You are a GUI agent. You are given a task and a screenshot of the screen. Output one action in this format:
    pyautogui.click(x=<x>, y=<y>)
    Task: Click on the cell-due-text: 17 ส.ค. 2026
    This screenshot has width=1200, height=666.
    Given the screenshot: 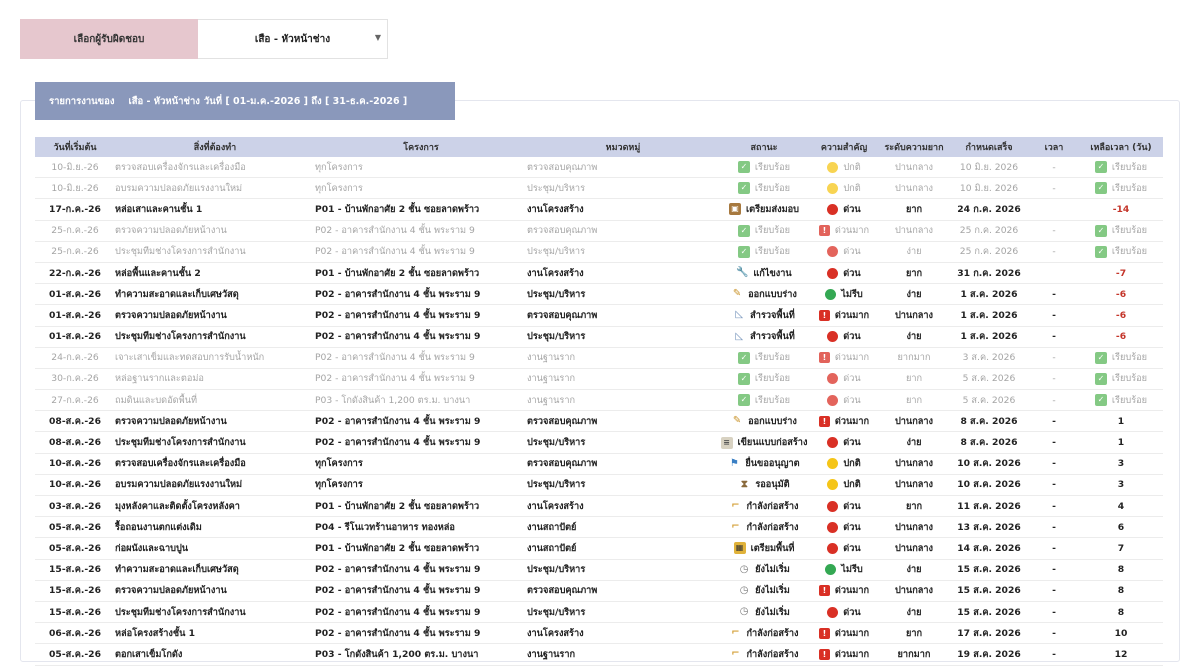 What is the action you would take?
    pyautogui.click(x=989, y=633)
    